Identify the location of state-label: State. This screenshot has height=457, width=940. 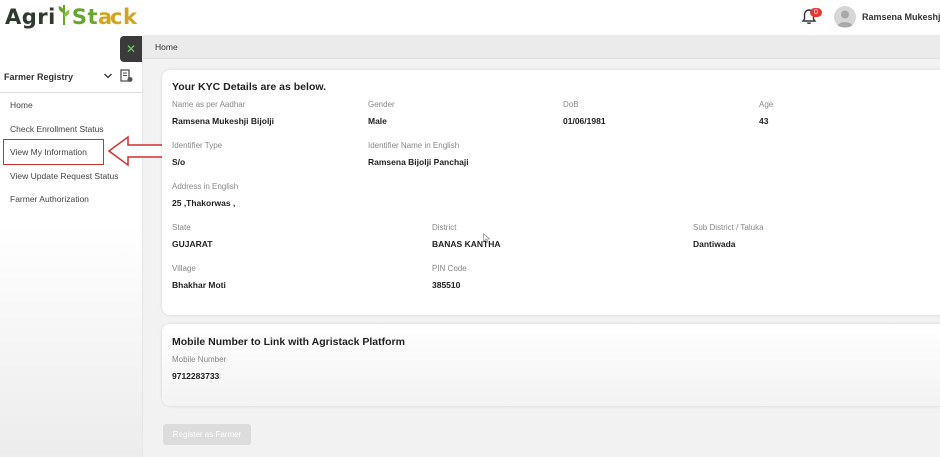
(181, 227).